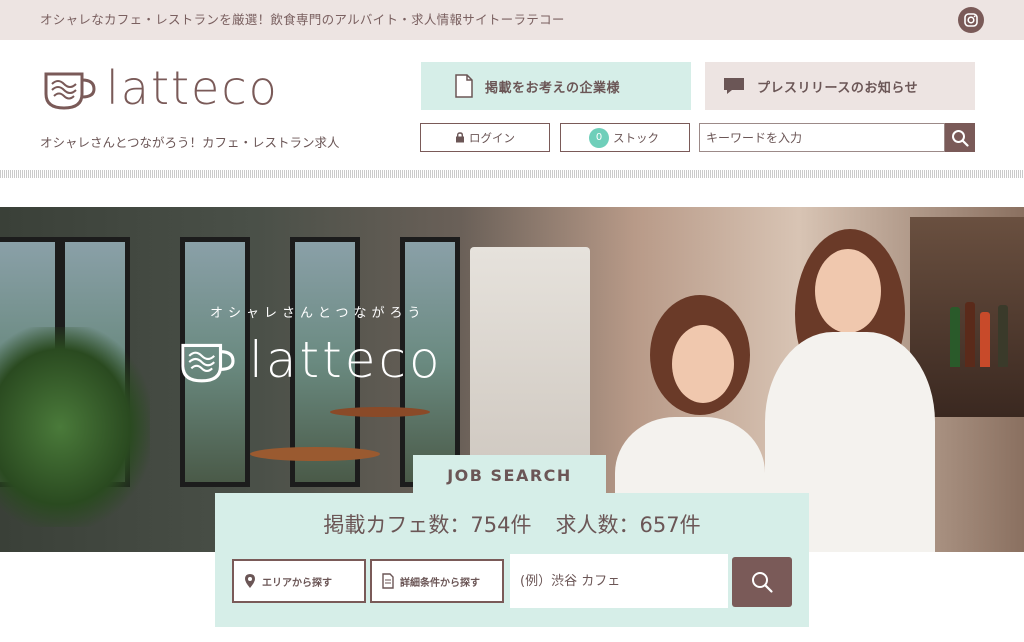 The width and height of the screenshot is (1024, 642). I want to click on job-search-title: JOB SEARCH, so click(509, 475).